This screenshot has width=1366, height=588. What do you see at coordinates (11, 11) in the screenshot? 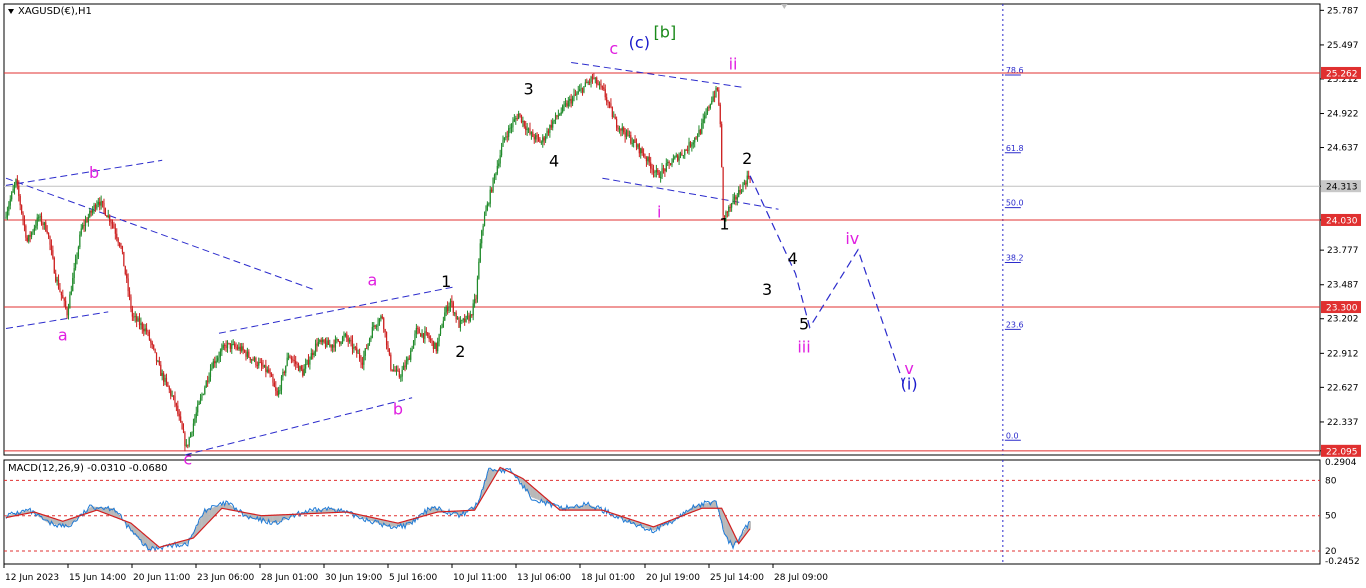
I see `dropdown-triangle-icon` at bounding box center [11, 11].